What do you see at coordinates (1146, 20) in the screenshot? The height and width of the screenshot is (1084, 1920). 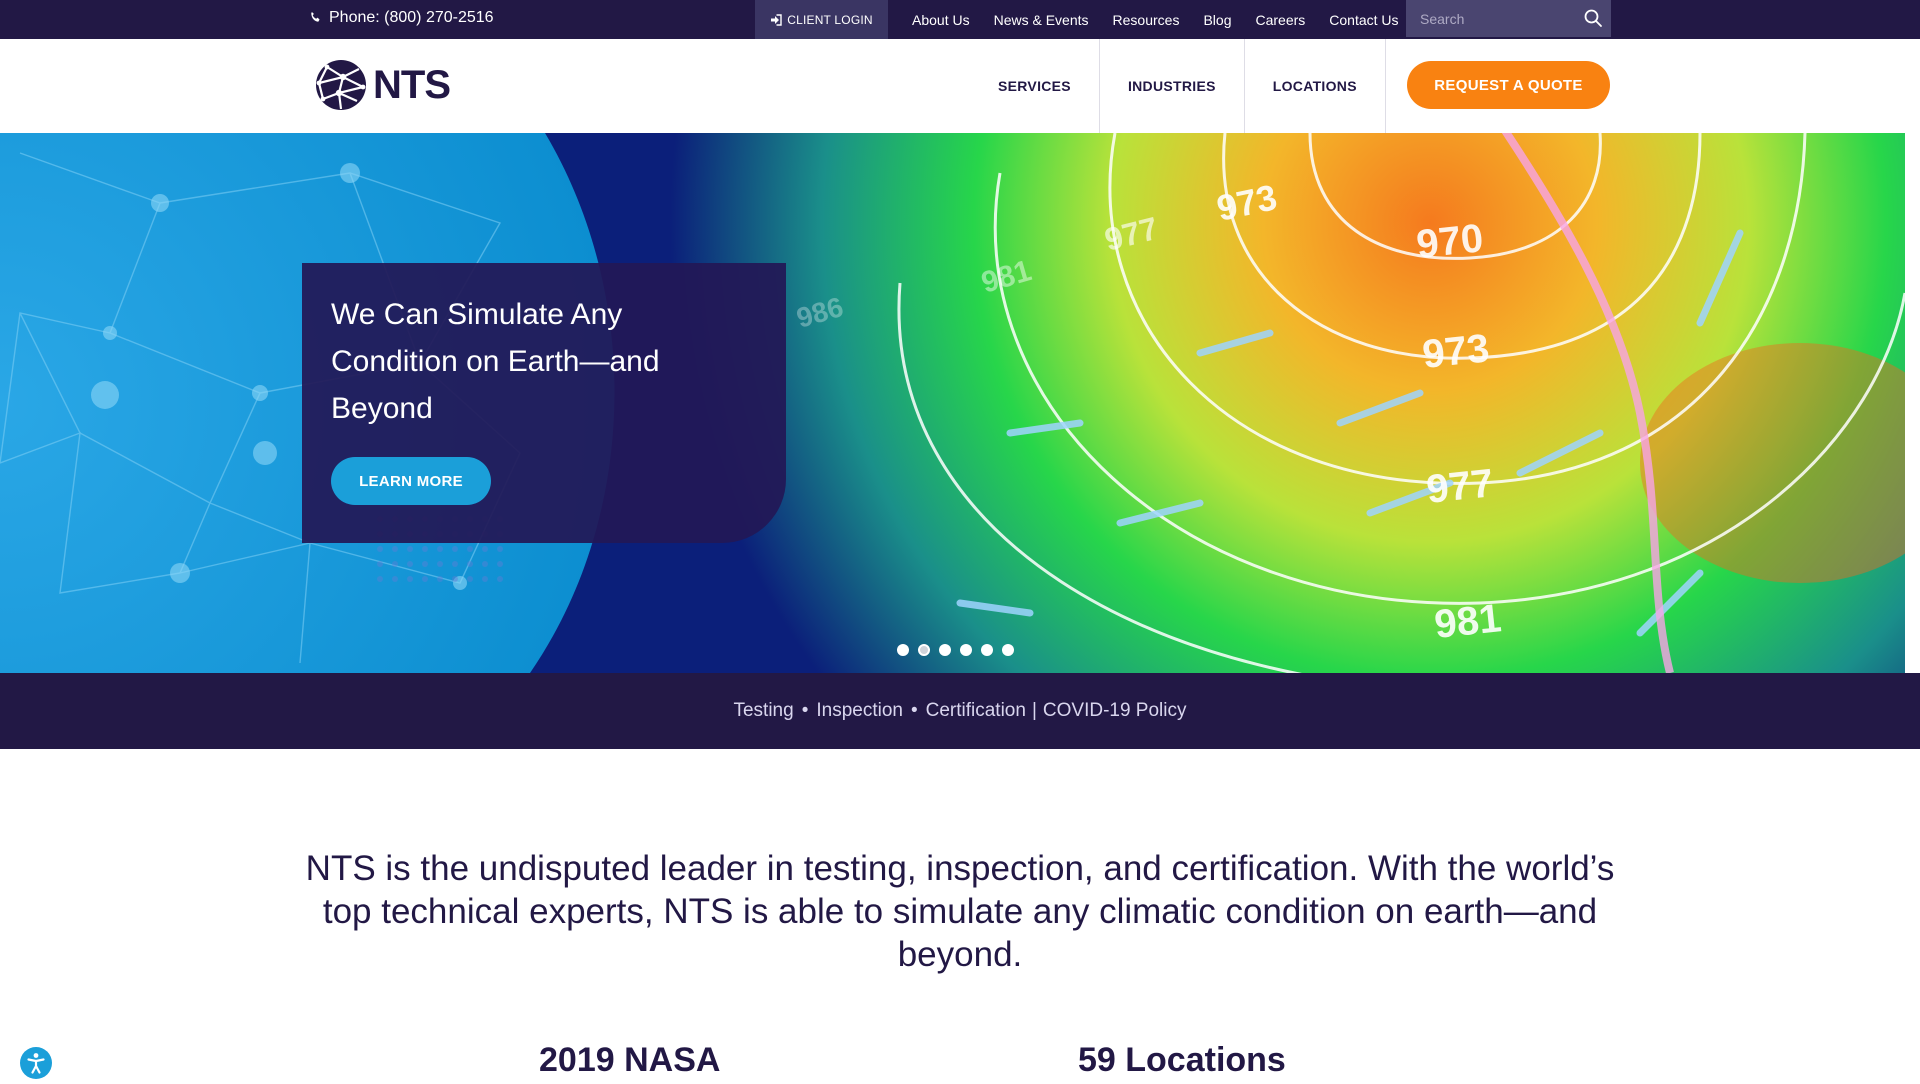 I see `util-link-resources: Resources` at bounding box center [1146, 20].